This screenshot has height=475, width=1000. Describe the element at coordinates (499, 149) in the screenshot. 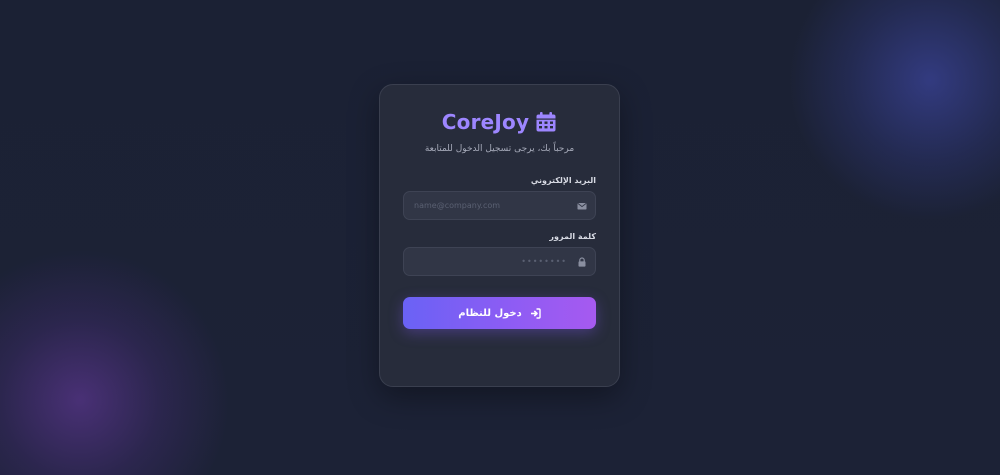

I see `welcome-subtitle: مرحباً بك، يرجى تسجيل الدخول للمتابعة` at that location.